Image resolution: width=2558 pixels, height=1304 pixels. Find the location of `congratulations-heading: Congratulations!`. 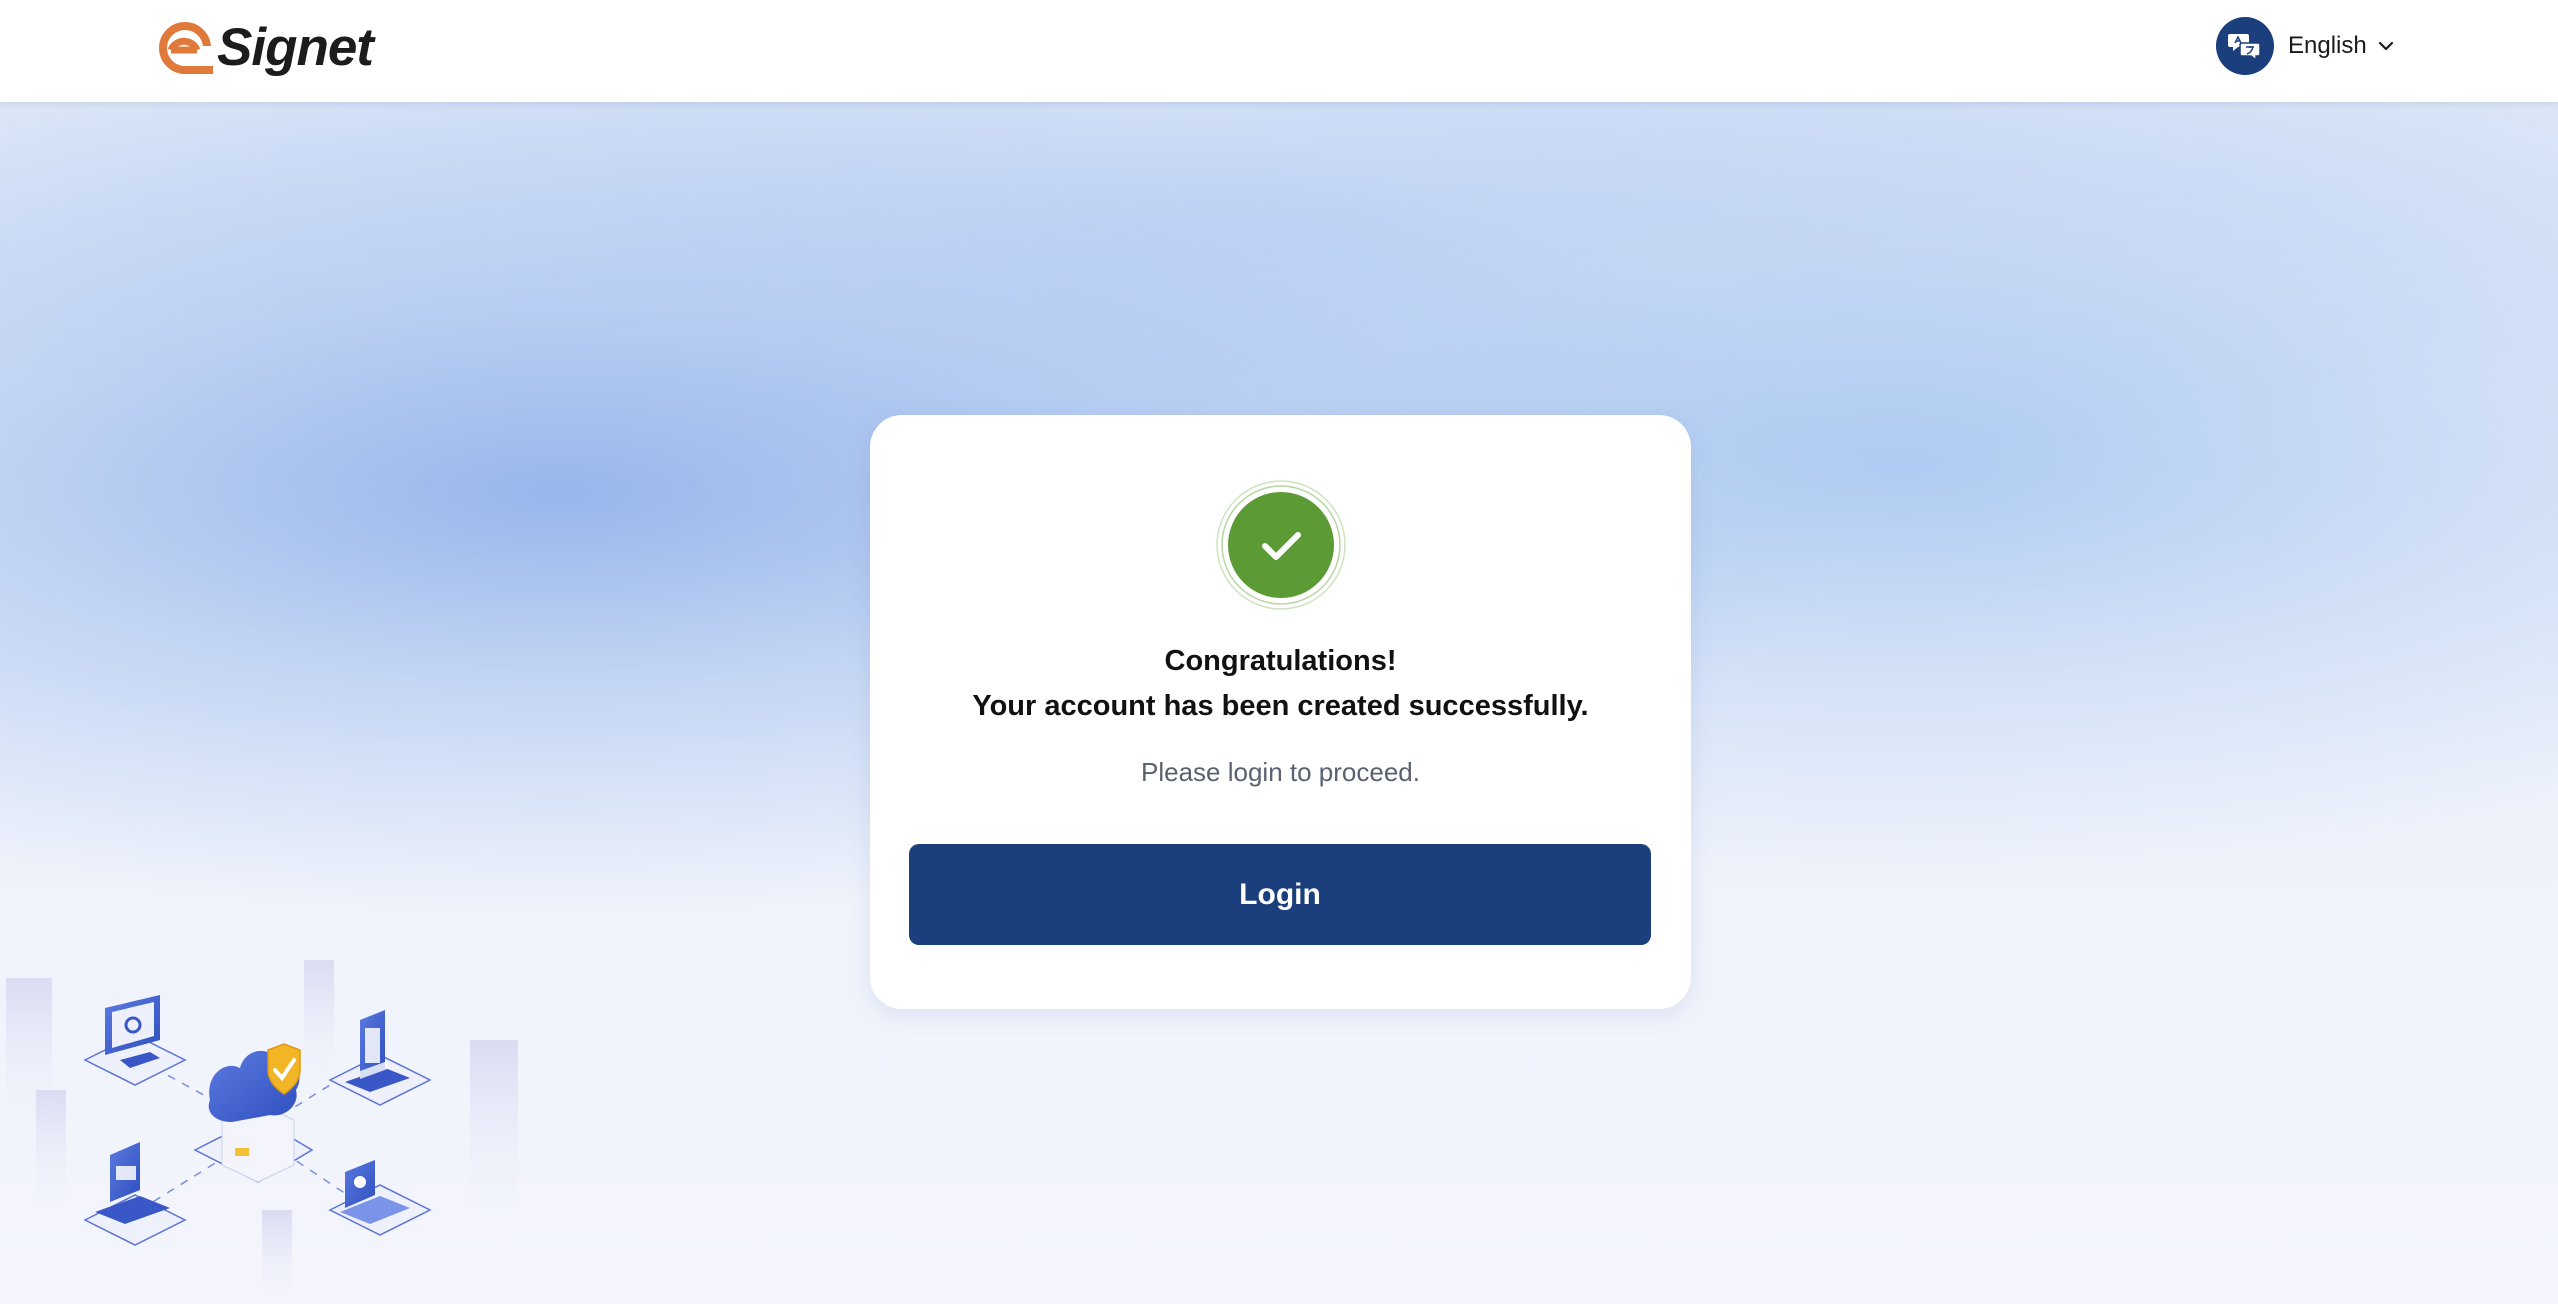

congratulations-heading: Congratulations! is located at coordinates (1280, 661).